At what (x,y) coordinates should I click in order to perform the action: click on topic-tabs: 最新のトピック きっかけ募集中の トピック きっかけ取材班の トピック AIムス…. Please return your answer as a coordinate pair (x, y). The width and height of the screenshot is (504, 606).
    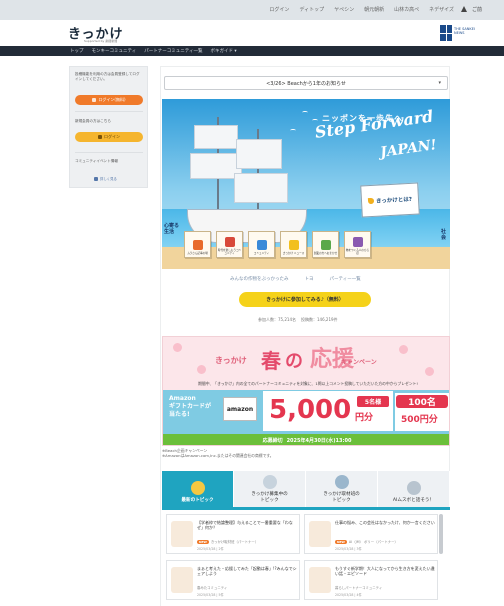
    Looking at the image, I should click on (306, 489).